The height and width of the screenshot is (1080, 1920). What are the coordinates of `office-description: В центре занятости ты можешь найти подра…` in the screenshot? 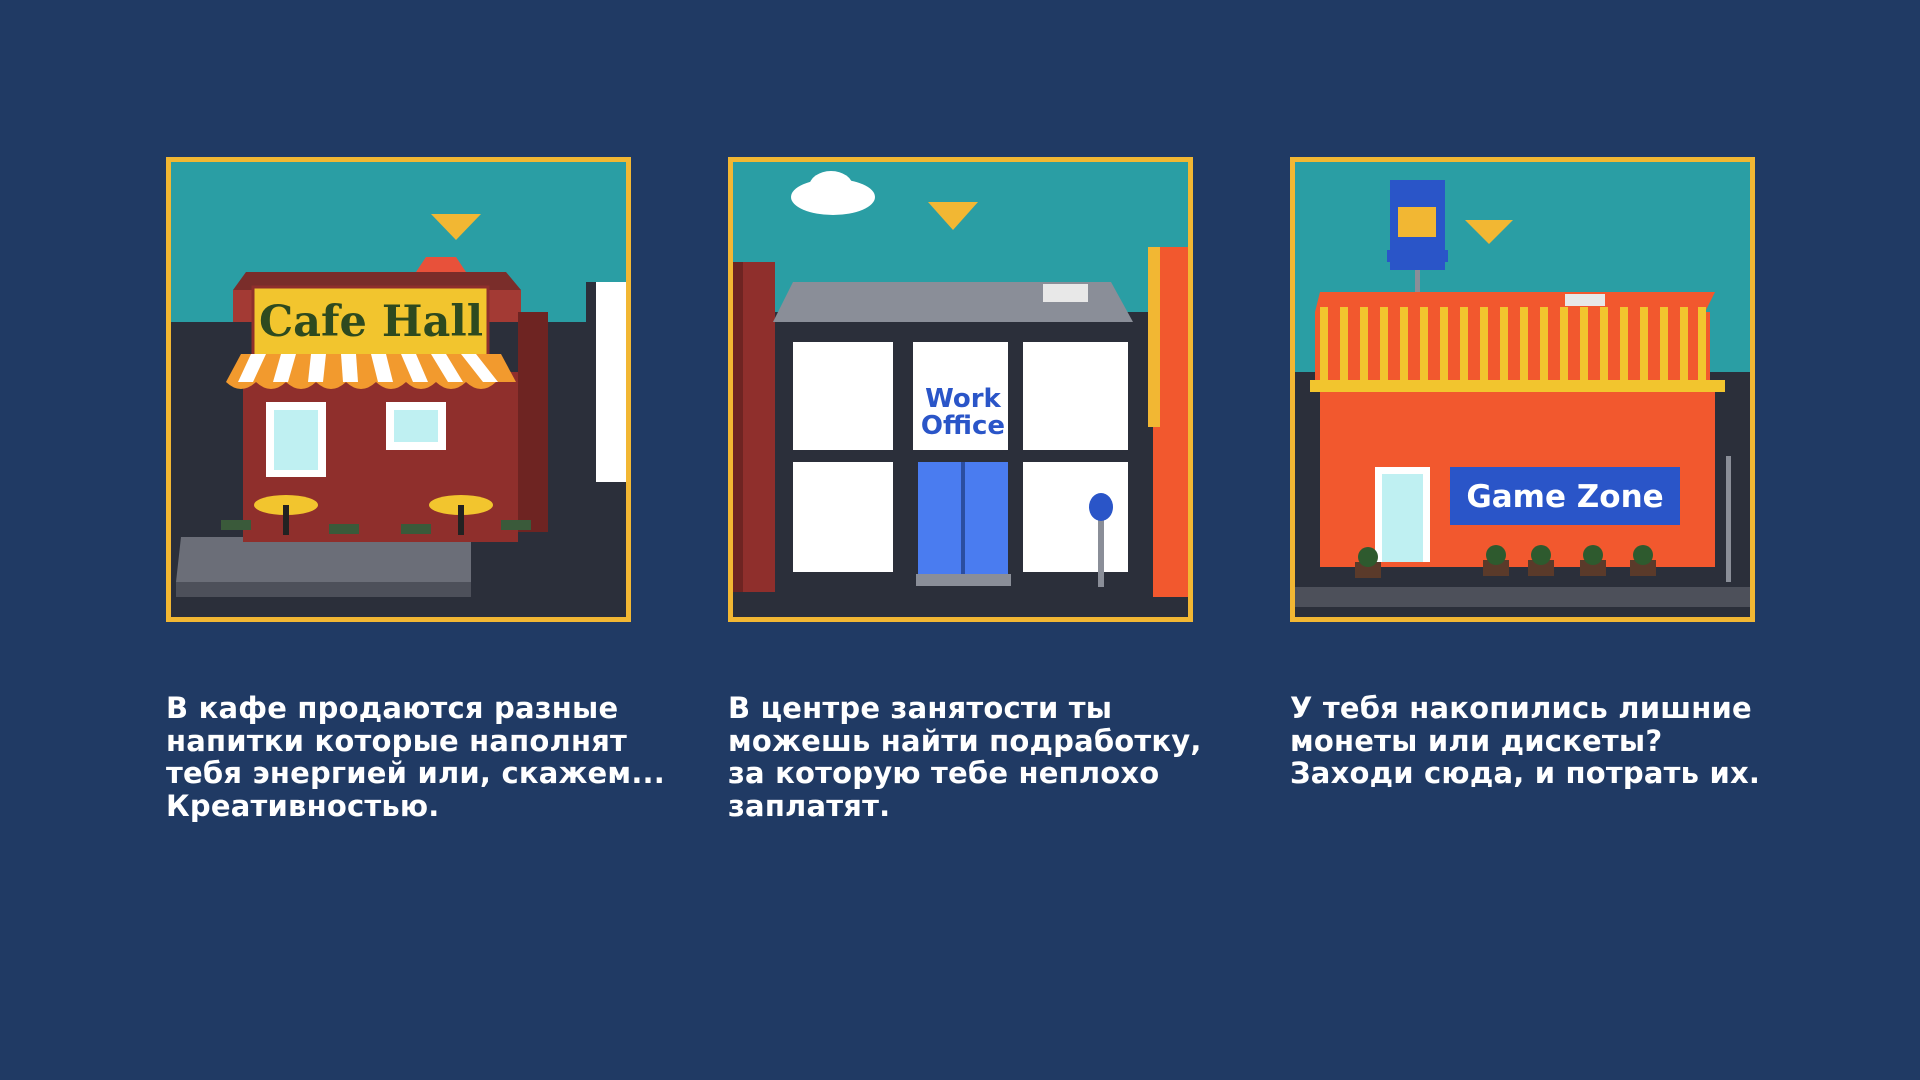 It's located at (1008, 757).